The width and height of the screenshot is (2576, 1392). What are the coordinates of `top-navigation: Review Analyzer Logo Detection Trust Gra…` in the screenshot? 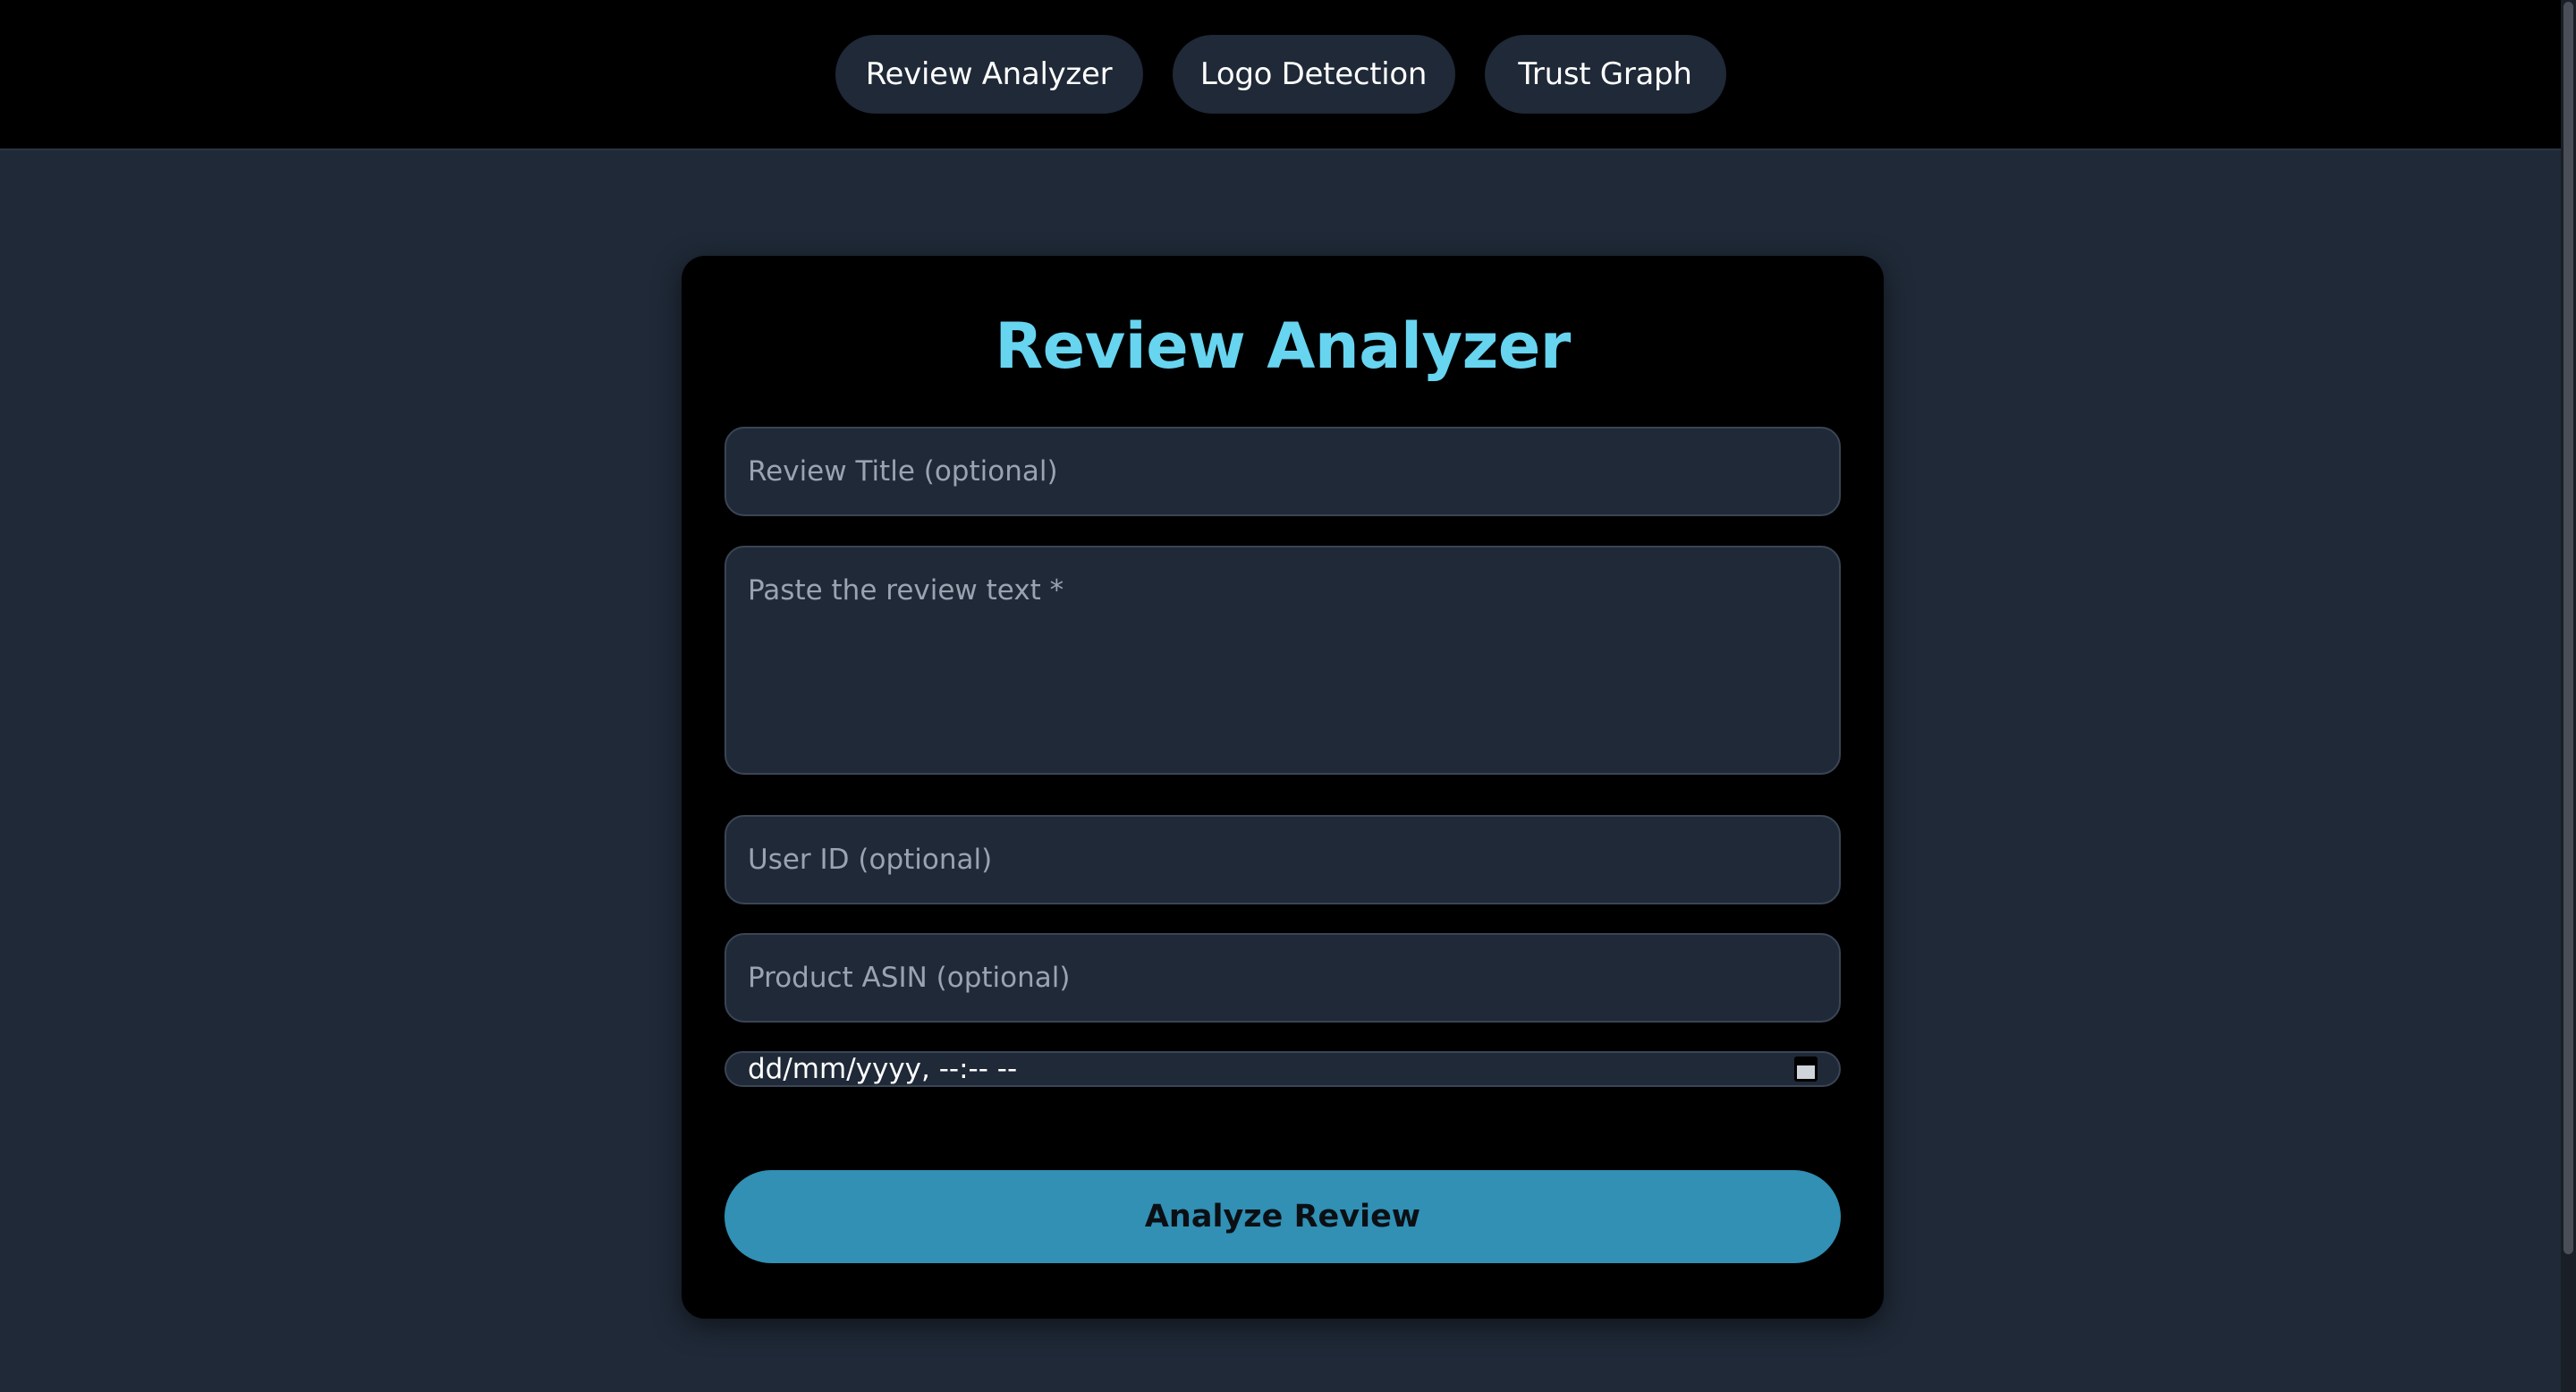 It's located at (1280, 75).